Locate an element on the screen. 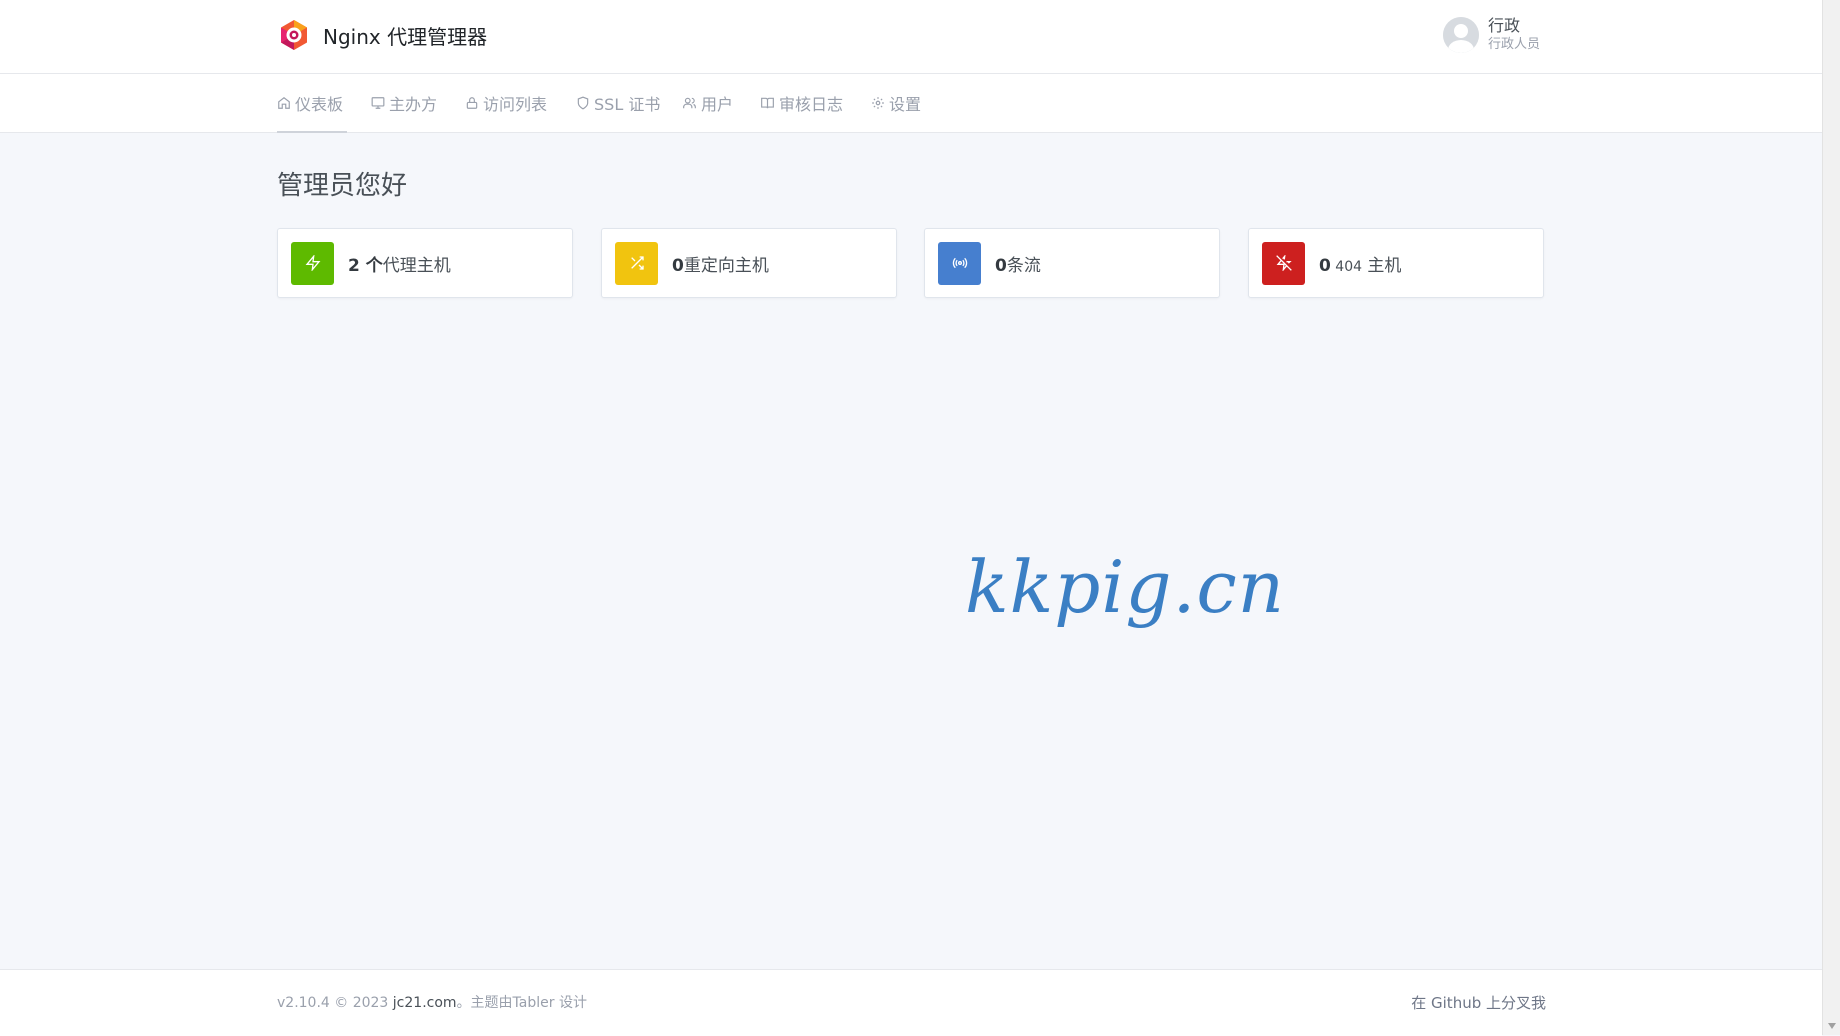 The image size is (1840, 1036). shield-icon is located at coordinates (583, 103).